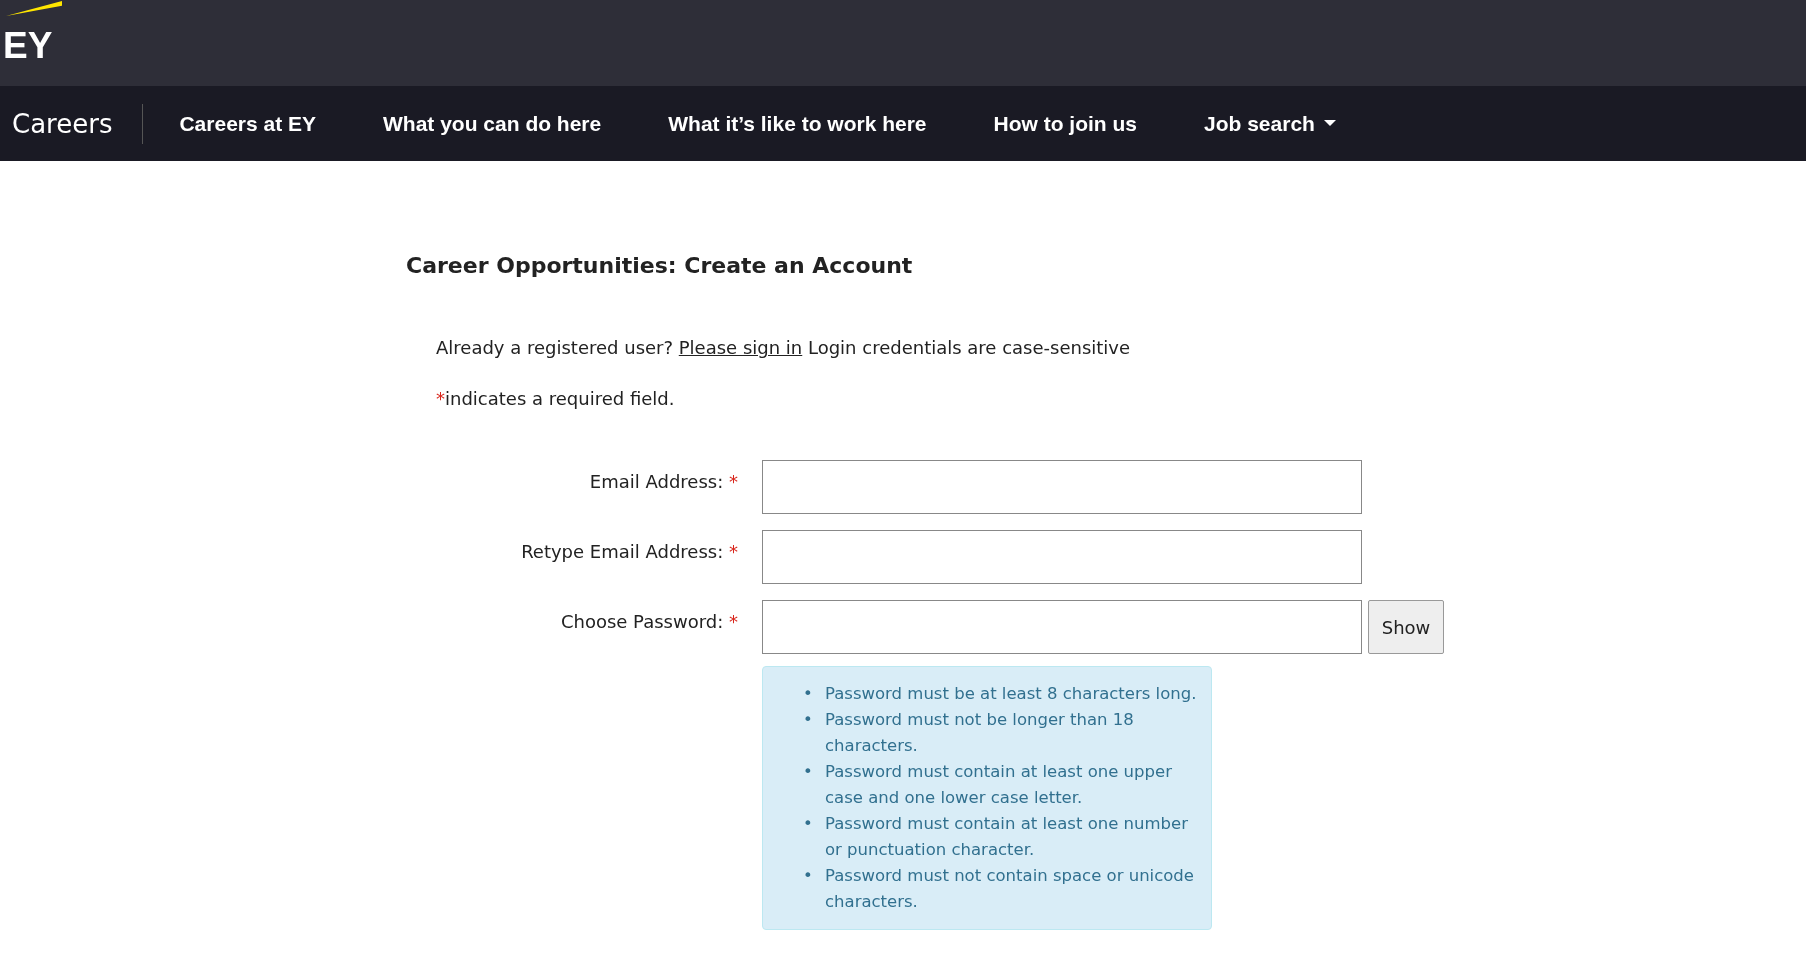 This screenshot has width=1806, height=959. Describe the element at coordinates (740, 348) in the screenshot. I see `sign-in-link: Please sign in` at that location.